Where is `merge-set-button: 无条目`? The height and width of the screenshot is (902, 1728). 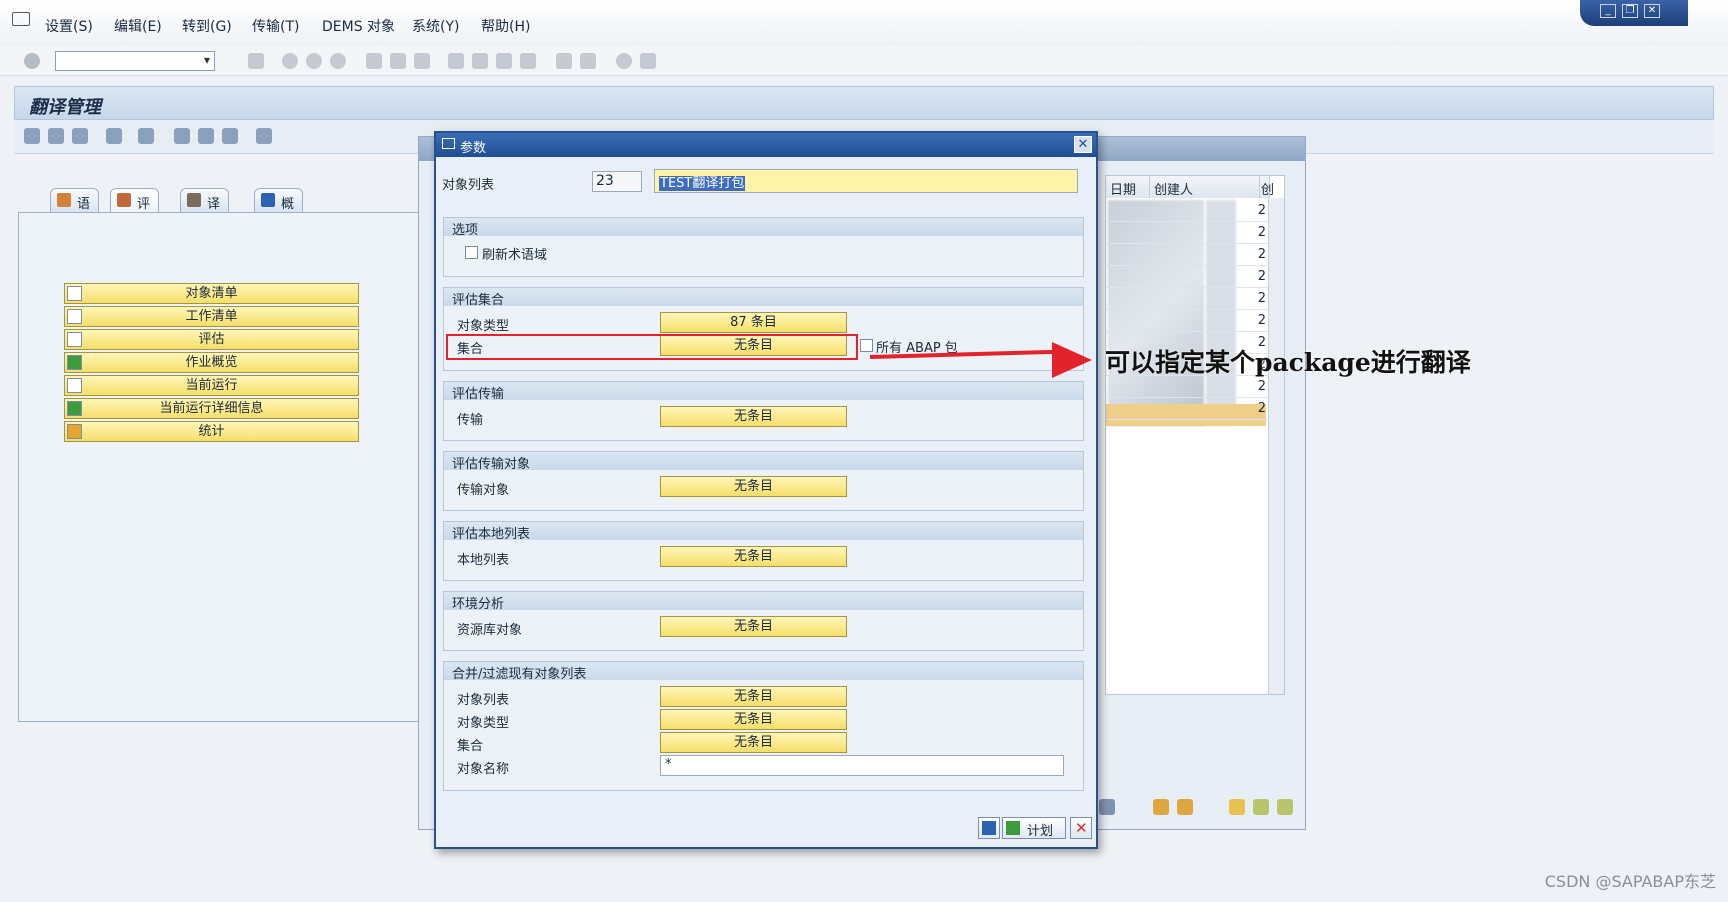
merge-set-button: 无条目 is located at coordinates (753, 742).